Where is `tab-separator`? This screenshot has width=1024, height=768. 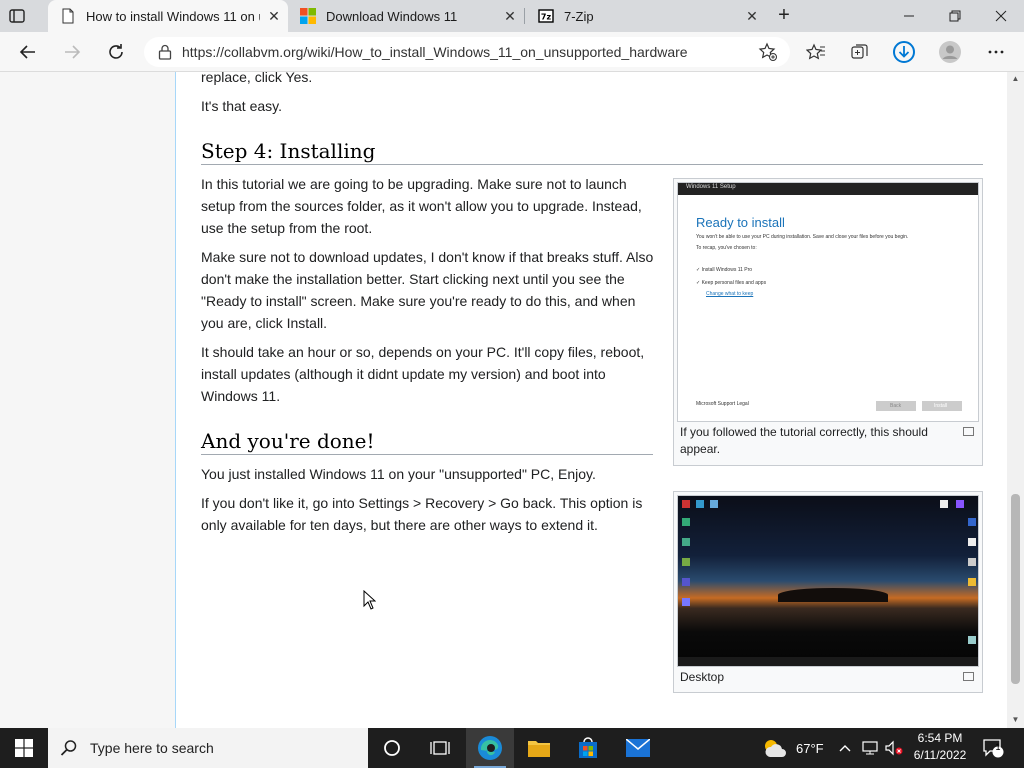 tab-separator is located at coordinates (524, 16).